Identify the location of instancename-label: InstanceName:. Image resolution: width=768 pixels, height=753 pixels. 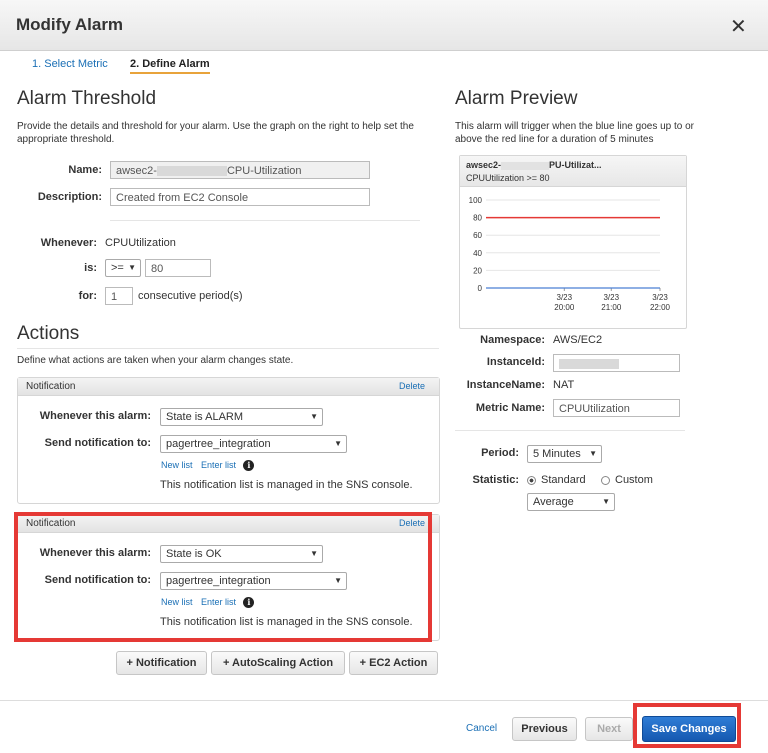
(505, 385).